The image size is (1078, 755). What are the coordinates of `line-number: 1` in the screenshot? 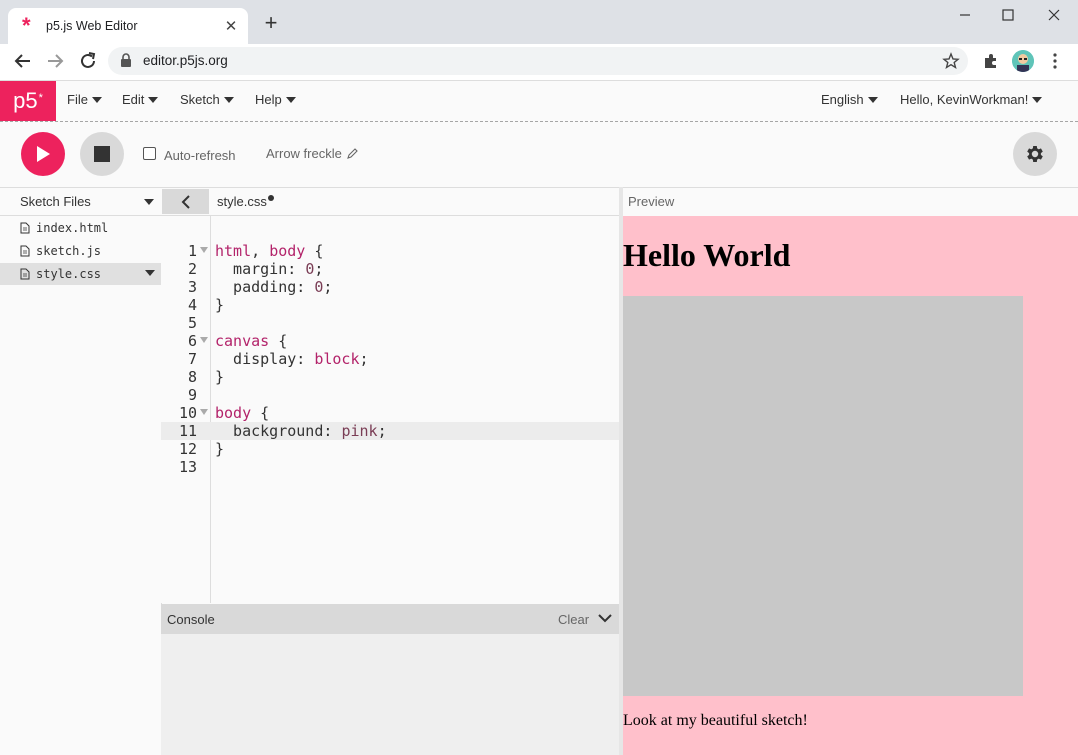 It's located at (192, 251).